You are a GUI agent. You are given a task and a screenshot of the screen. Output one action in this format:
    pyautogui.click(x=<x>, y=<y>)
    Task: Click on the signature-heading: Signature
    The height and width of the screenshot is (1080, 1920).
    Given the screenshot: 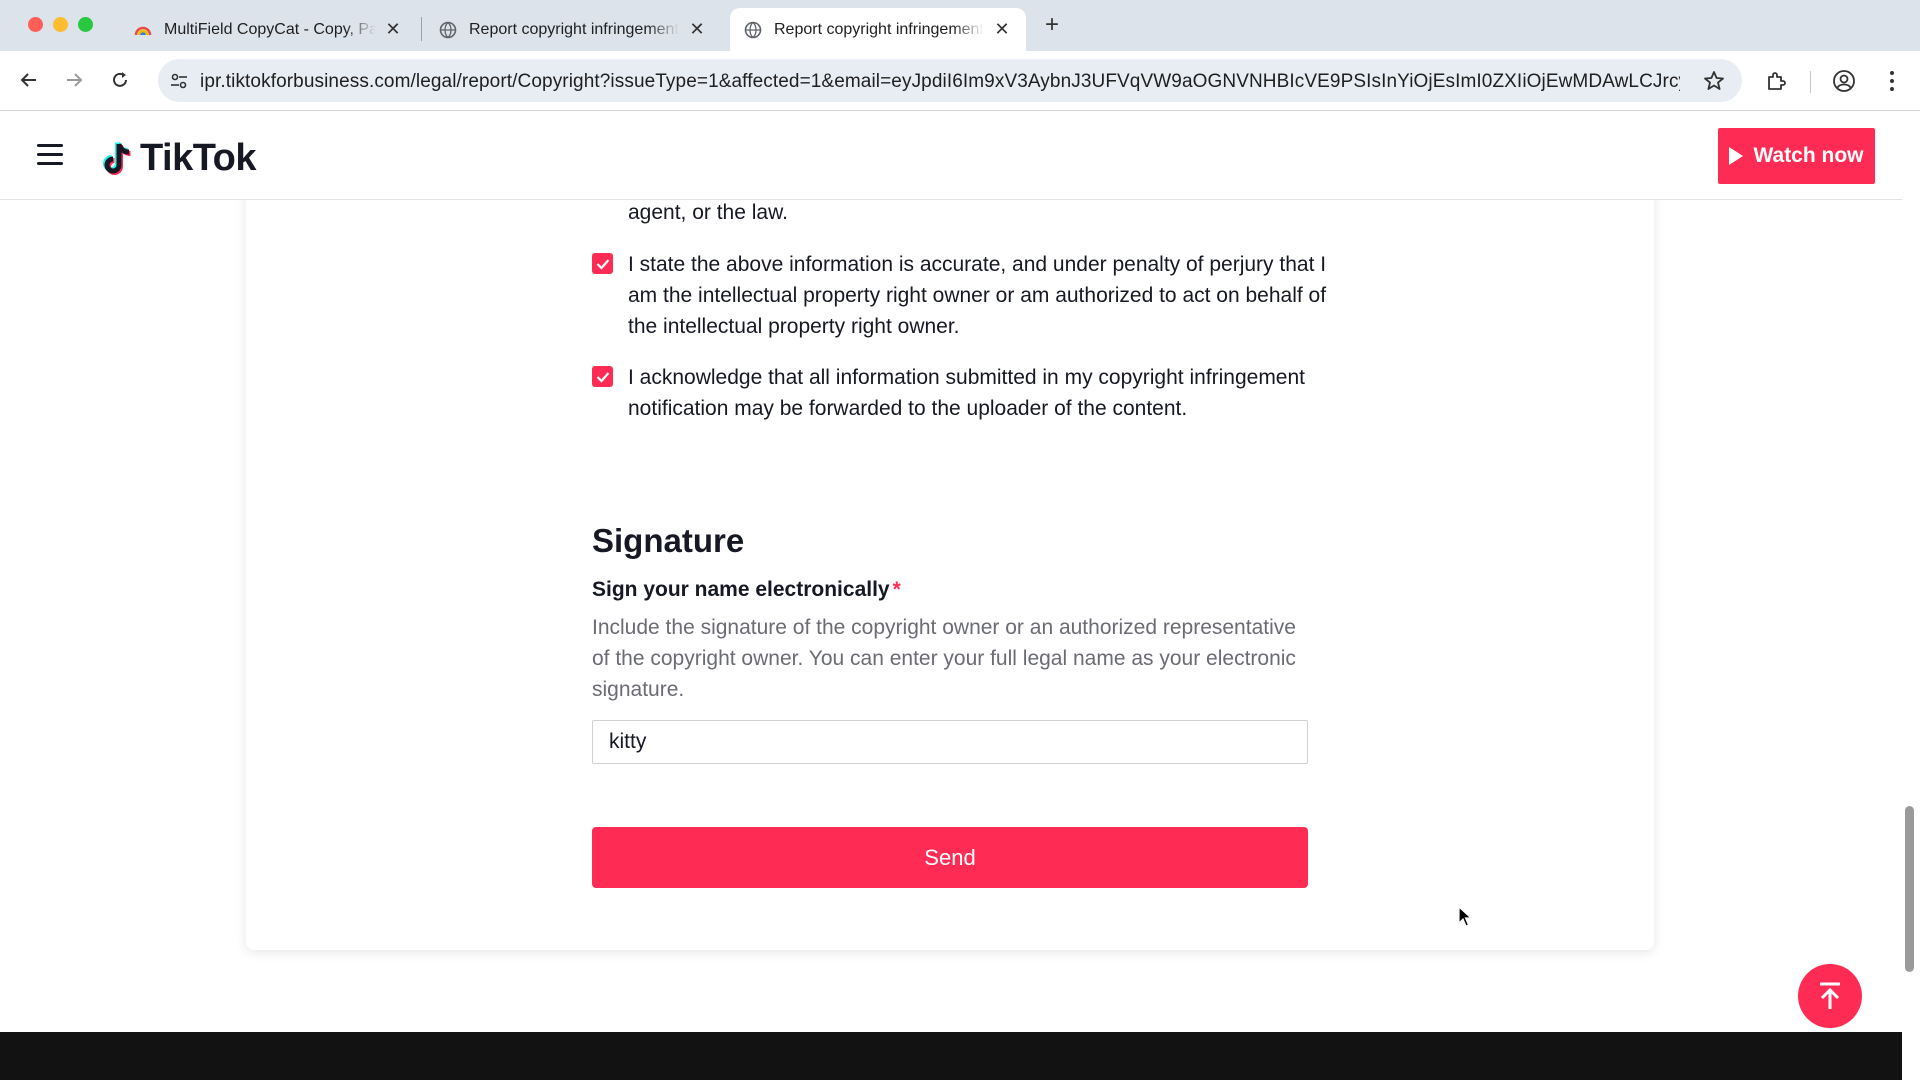 What is the action you would take?
    pyautogui.click(x=668, y=540)
    